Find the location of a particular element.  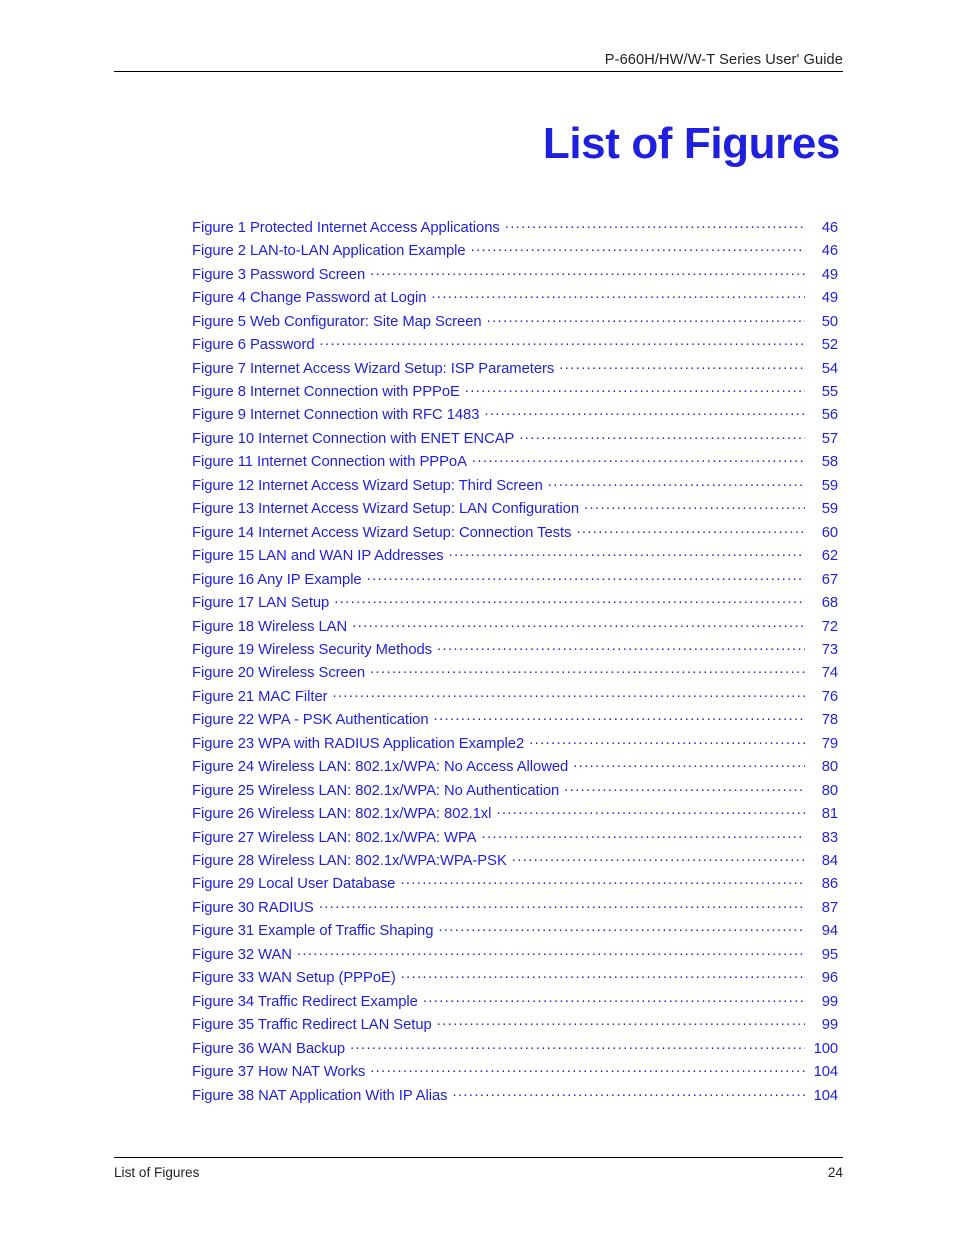

figure-entry-page-number: 57 is located at coordinates (829, 438).